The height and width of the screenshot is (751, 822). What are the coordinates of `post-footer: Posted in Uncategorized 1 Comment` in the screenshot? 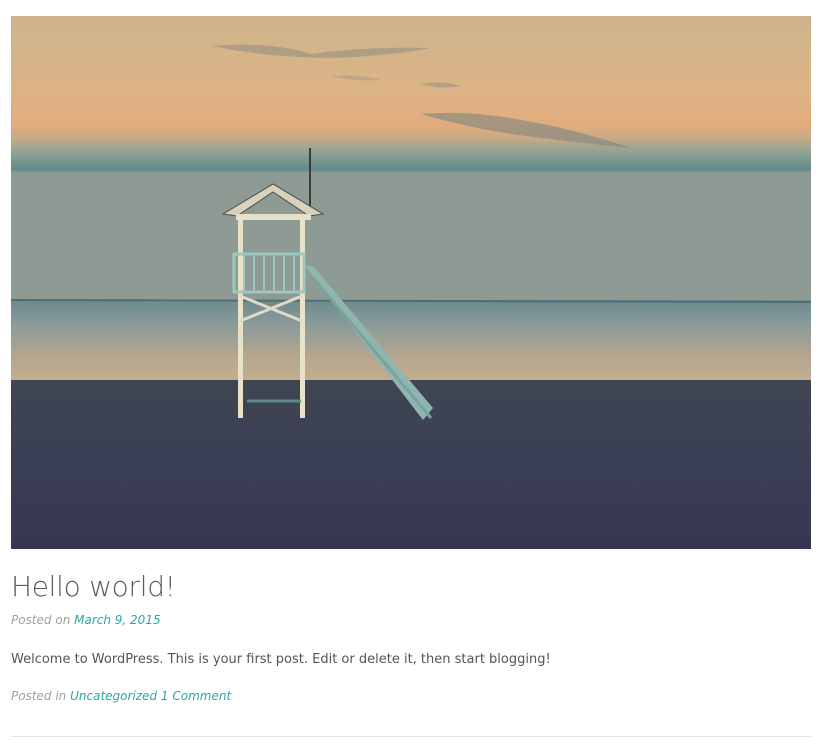 It's located at (121, 696).